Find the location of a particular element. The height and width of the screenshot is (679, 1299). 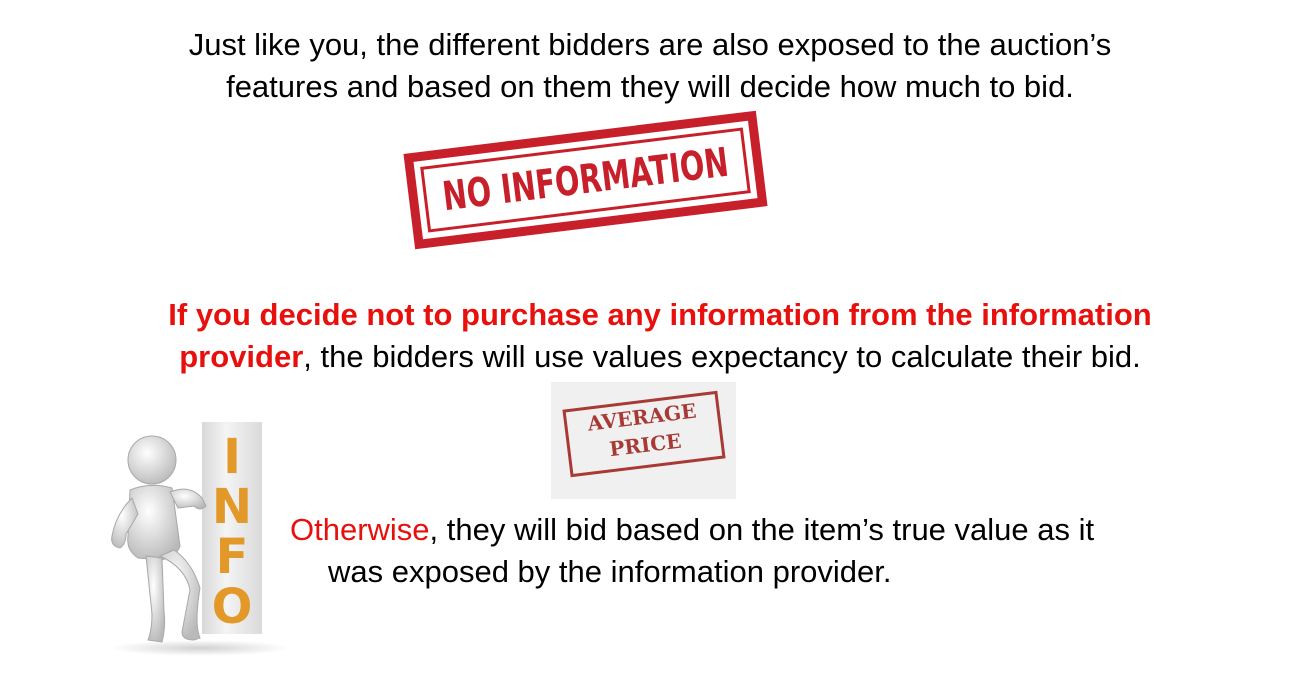

otherwise-line-2: was exposed by the information provider. is located at coordinates (610, 571).